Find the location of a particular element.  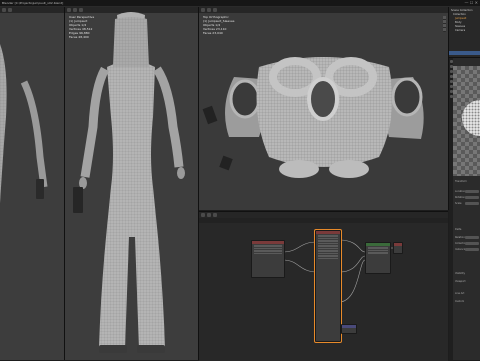

window-title: Blender [C:\Projects\jumpsuit_v02.blend] is located at coordinates (33, 3).